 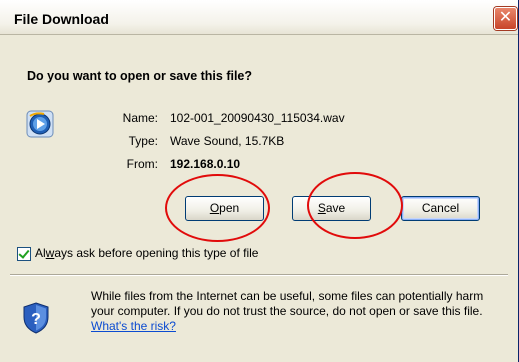 I want to click on prompt-question: Do you want to open or save this file?, so click(x=140, y=76).